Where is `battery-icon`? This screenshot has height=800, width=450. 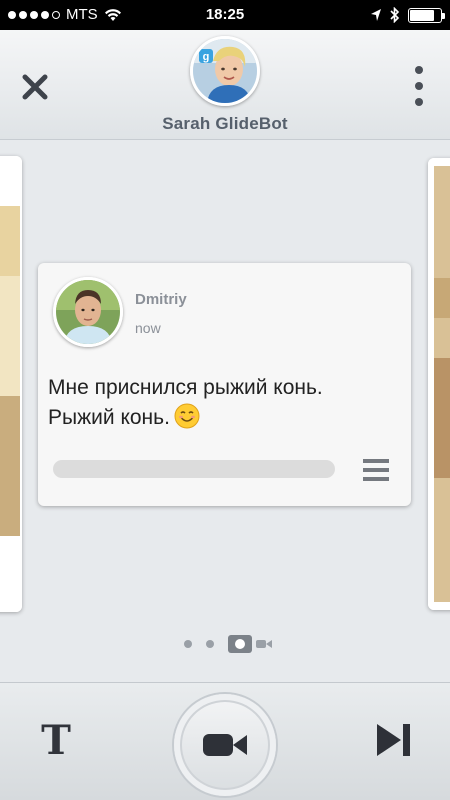 battery-icon is located at coordinates (426, 15).